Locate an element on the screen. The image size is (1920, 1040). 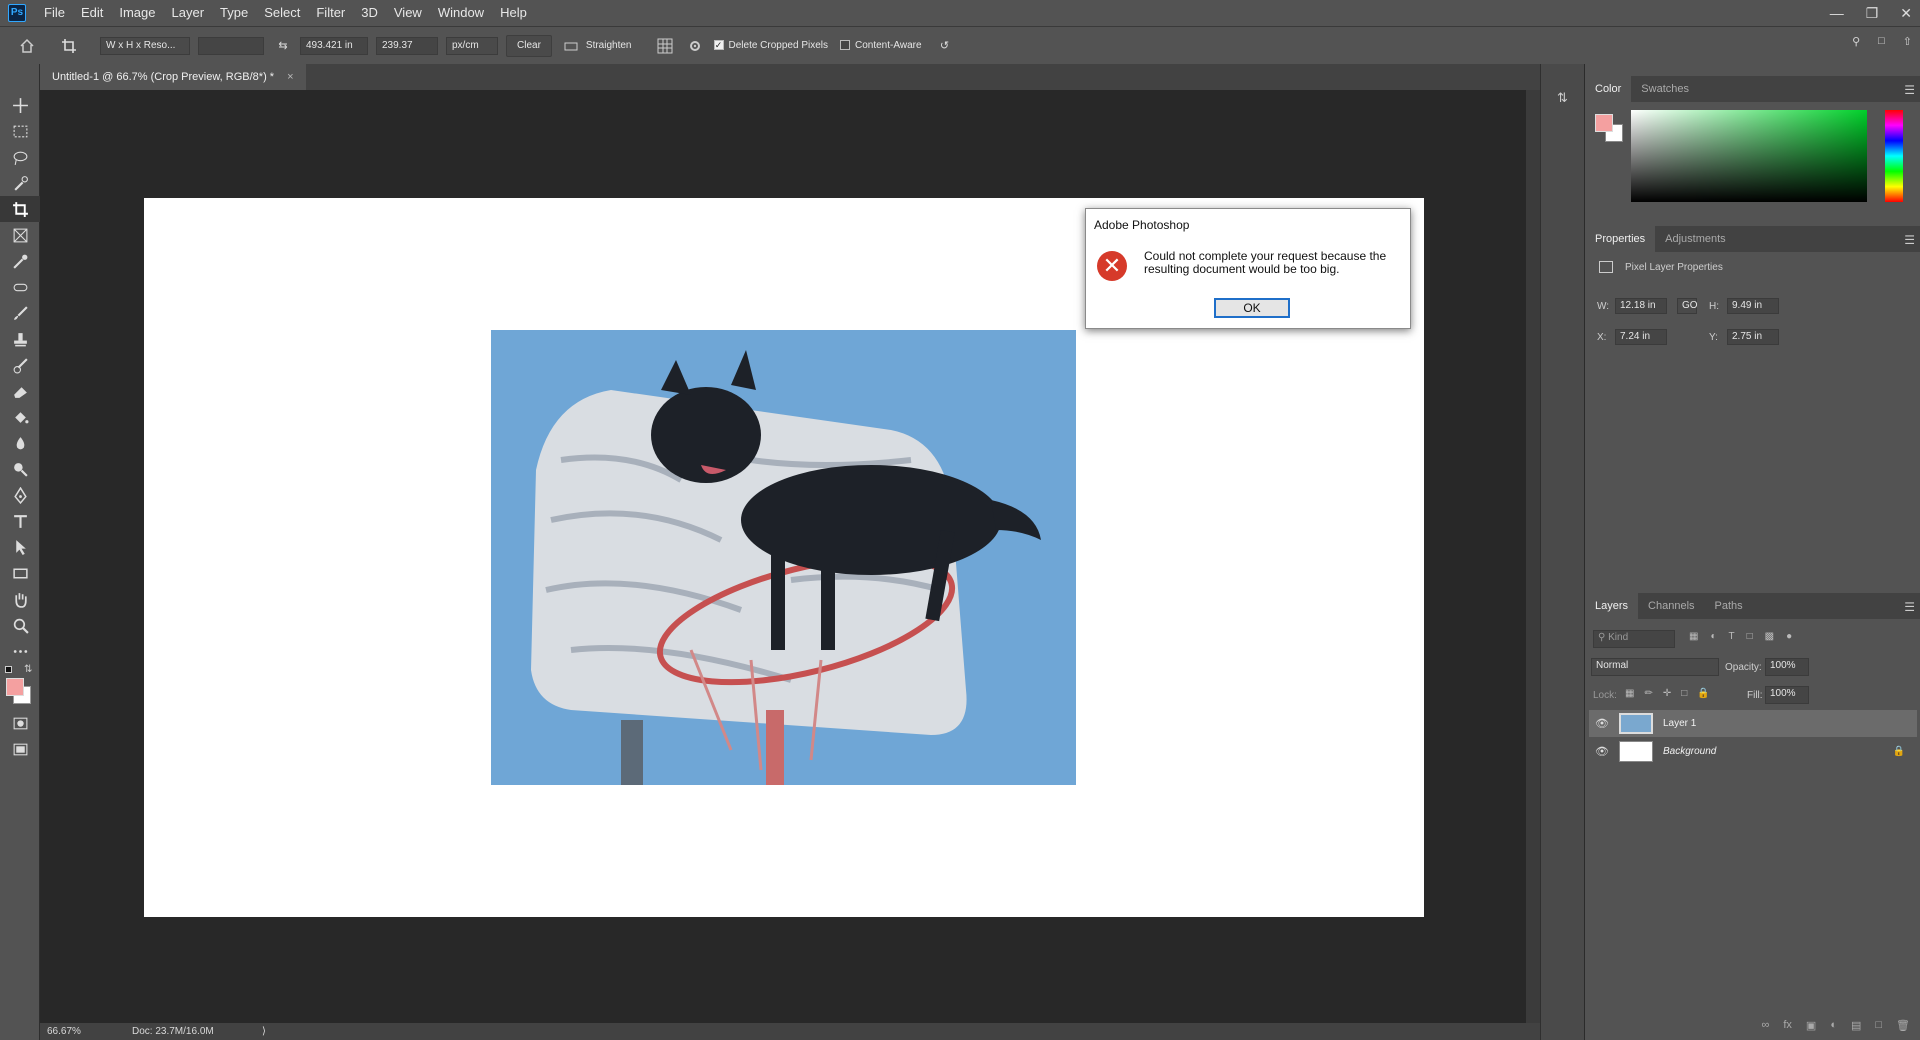
gear-icon is located at coordinates (695, 46).